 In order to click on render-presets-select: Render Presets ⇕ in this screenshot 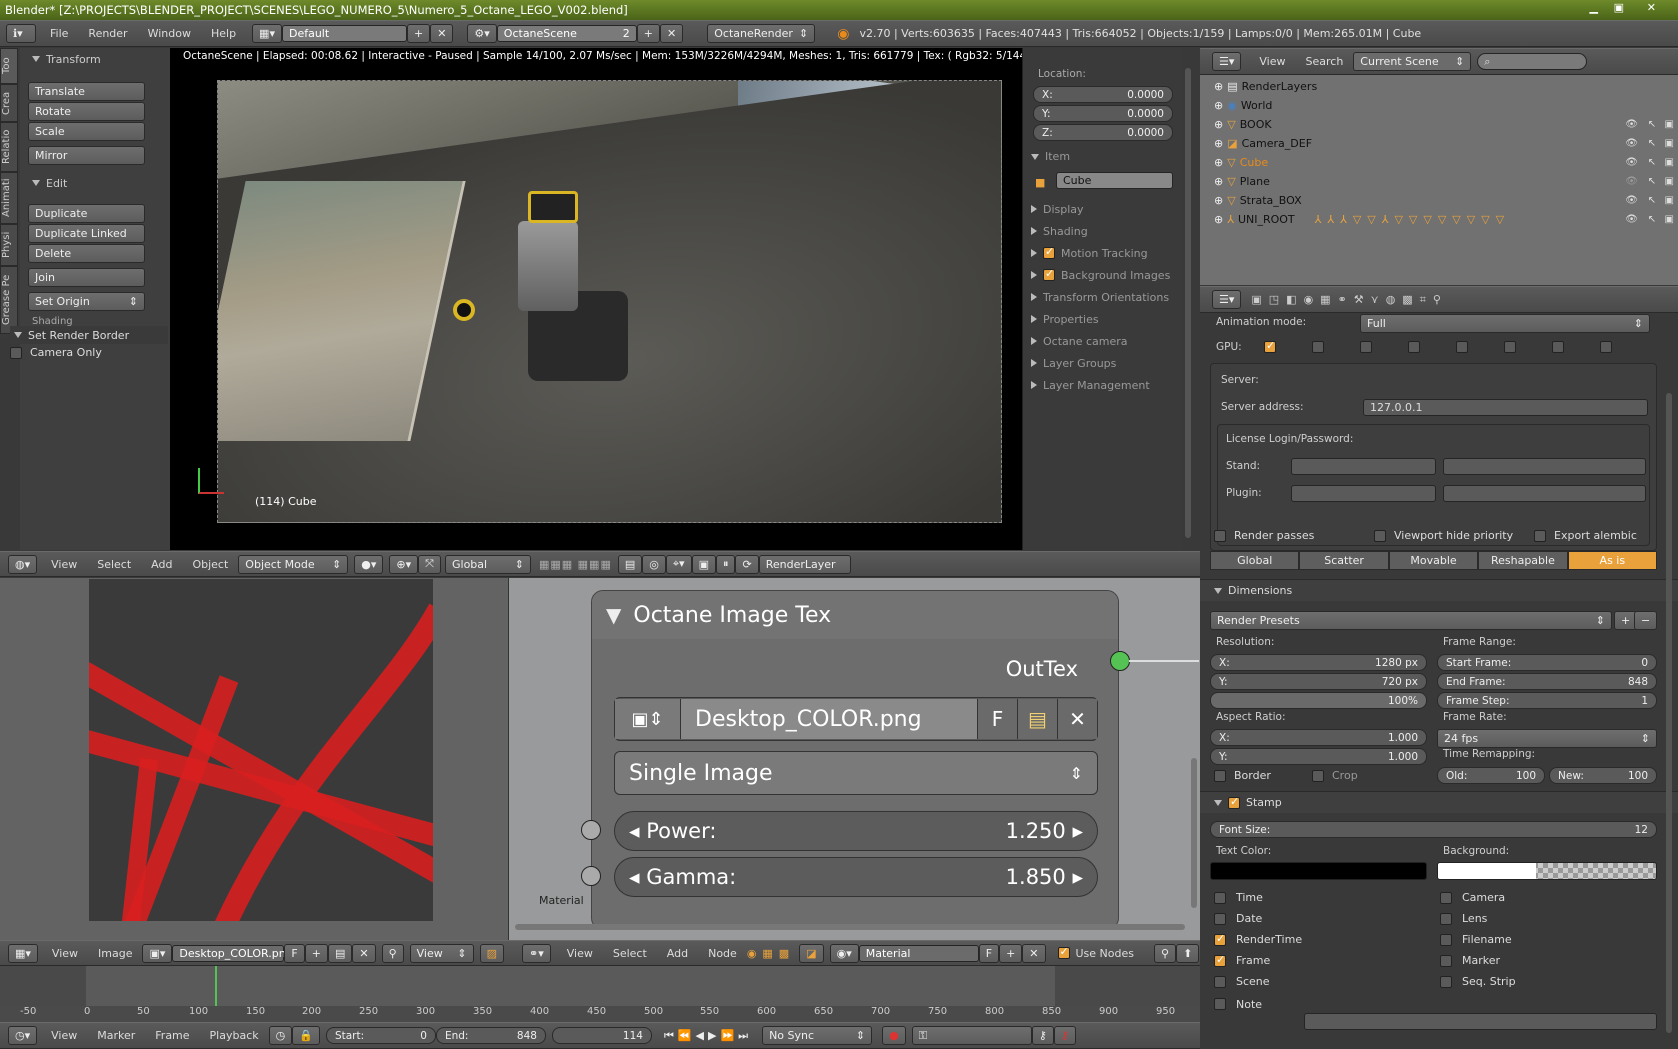, I will do `click(1411, 620)`.